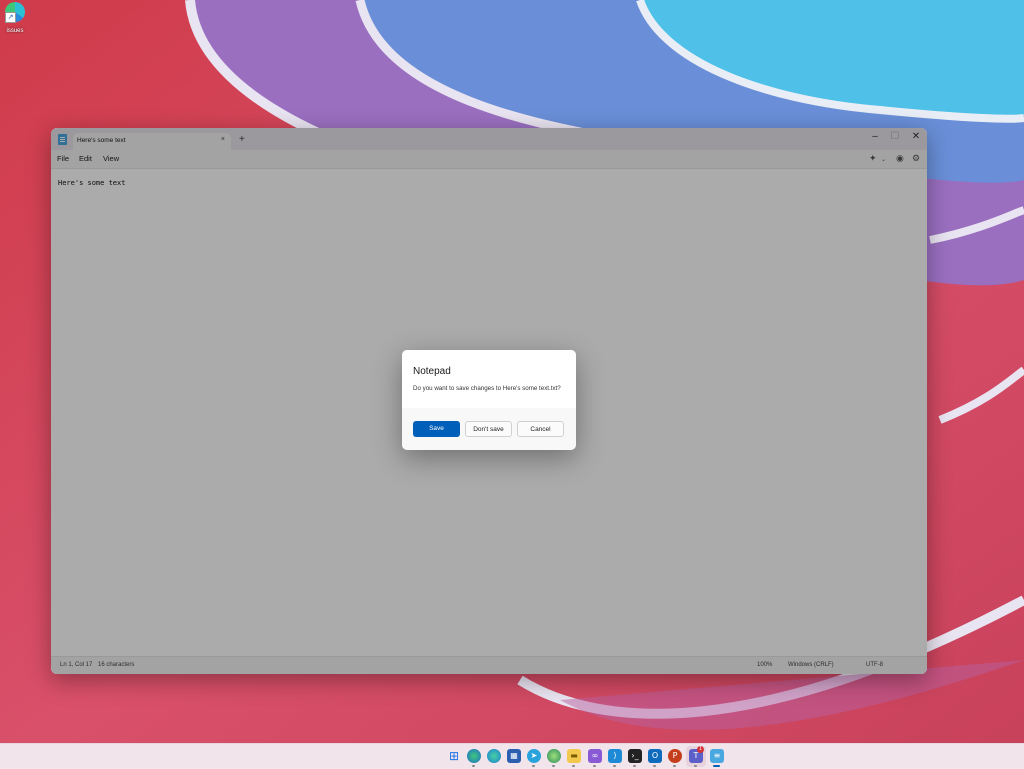  I want to click on active-indicator, so click(716, 766).